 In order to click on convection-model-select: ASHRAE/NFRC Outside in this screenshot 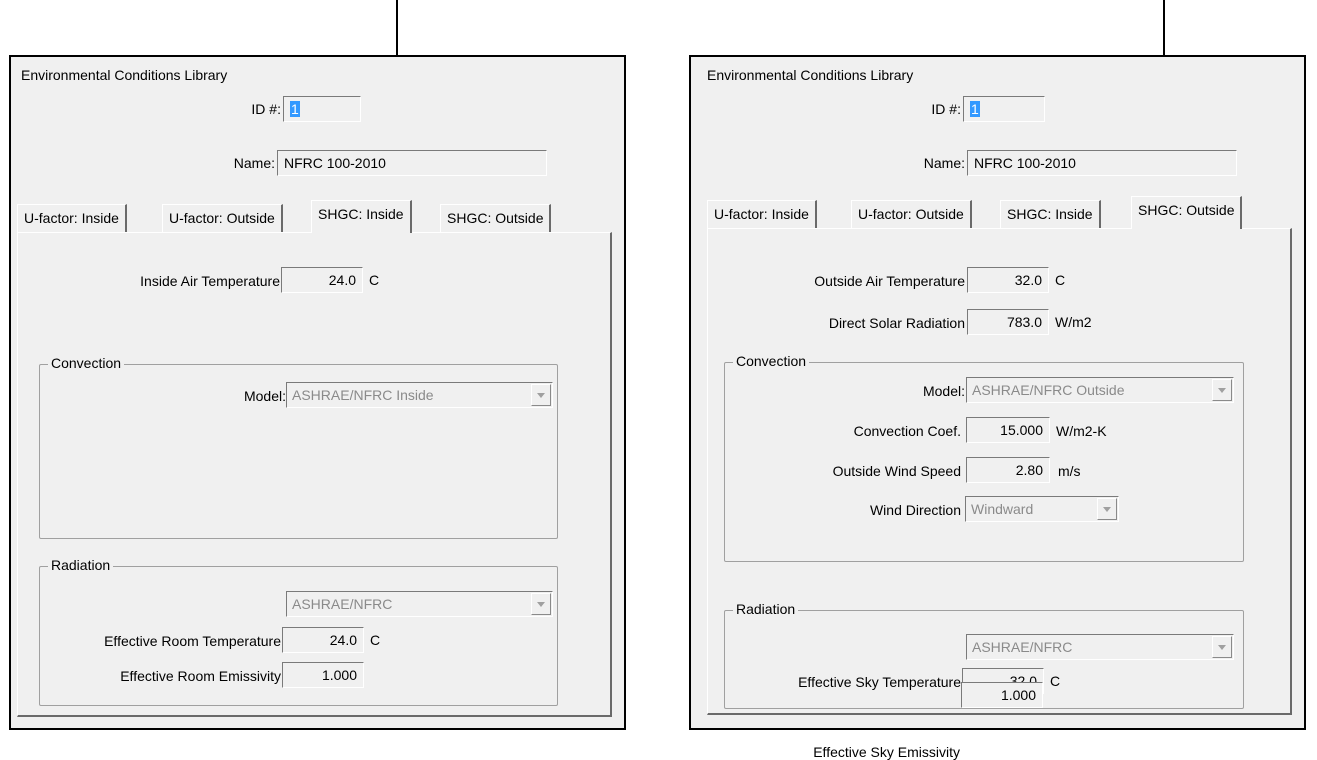, I will do `click(1100, 390)`.